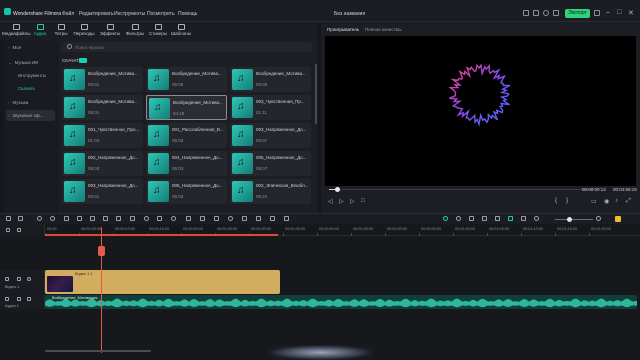  I want to click on gift-icon, so click(556, 13).